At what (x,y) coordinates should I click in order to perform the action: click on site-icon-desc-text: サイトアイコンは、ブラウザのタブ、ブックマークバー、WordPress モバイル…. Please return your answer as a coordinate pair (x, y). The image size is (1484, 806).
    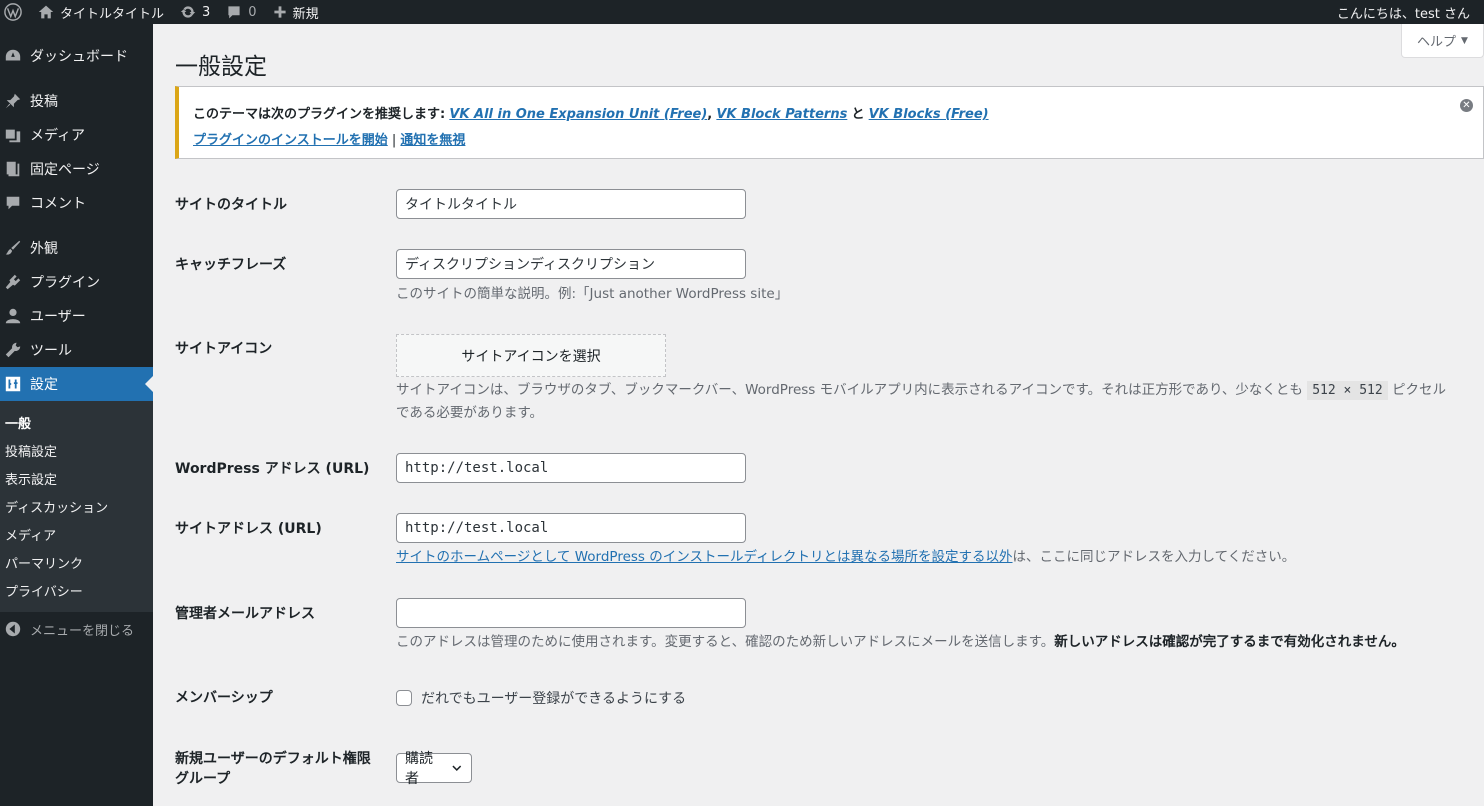
    Looking at the image, I should click on (849, 390).